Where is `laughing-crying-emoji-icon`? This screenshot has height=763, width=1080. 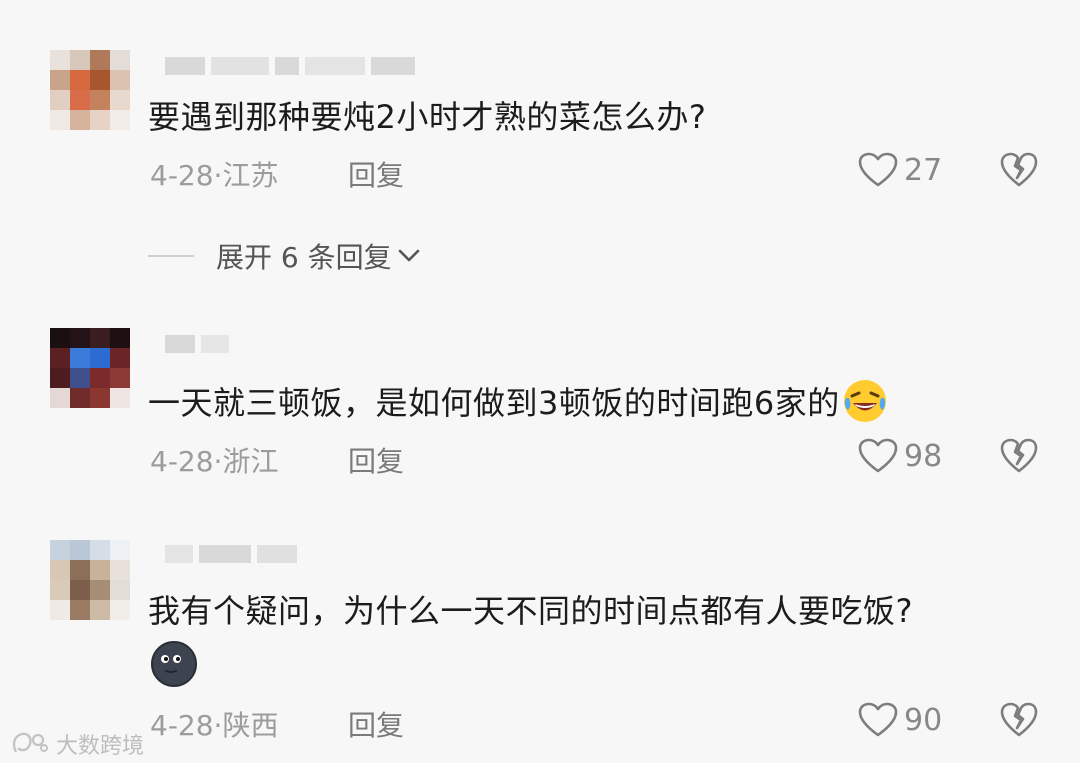
laughing-crying-emoji-icon is located at coordinates (865, 405).